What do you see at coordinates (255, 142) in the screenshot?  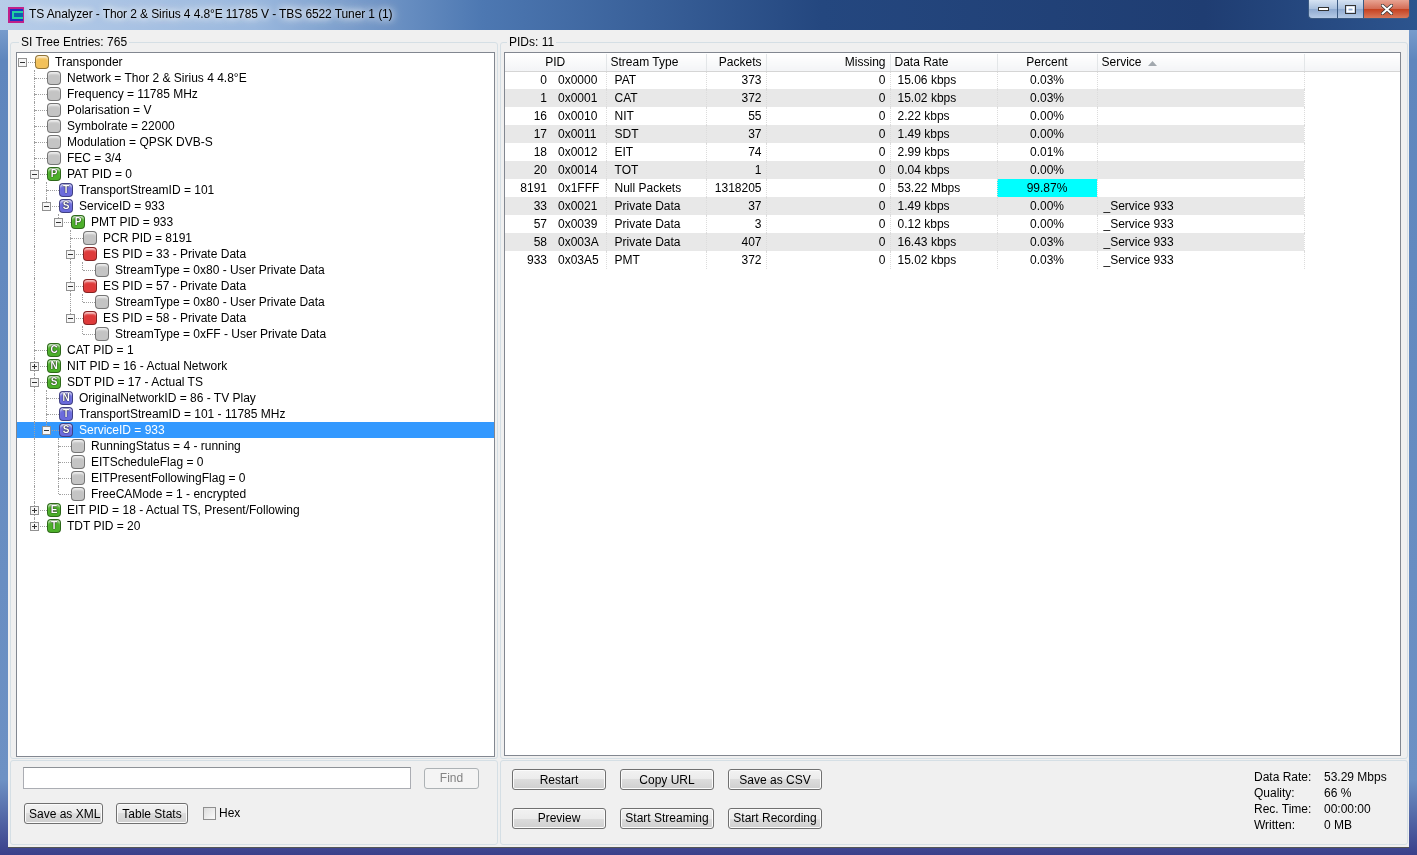 I see `tree-item: Modulation = QPSK DVB-S` at bounding box center [255, 142].